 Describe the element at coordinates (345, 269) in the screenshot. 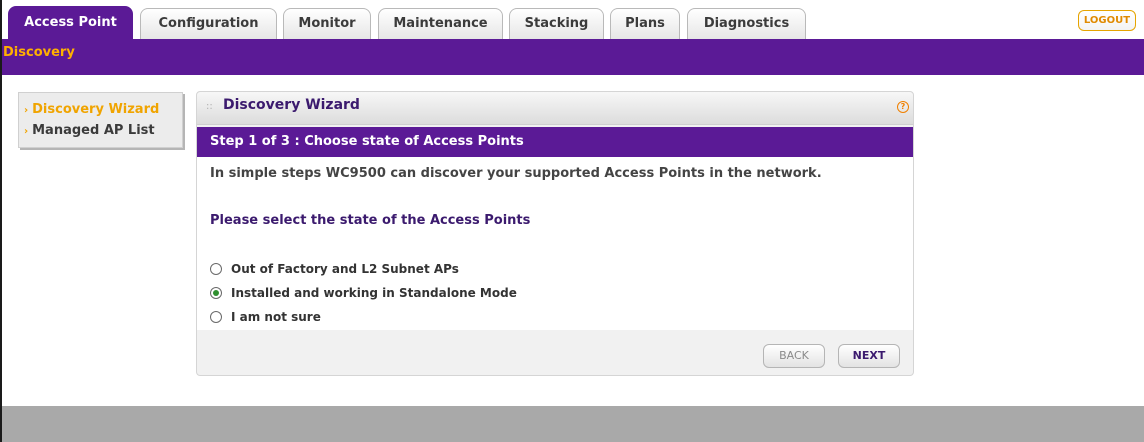

I see `option-label: Out of Factory and L2 Subnet APs` at that location.